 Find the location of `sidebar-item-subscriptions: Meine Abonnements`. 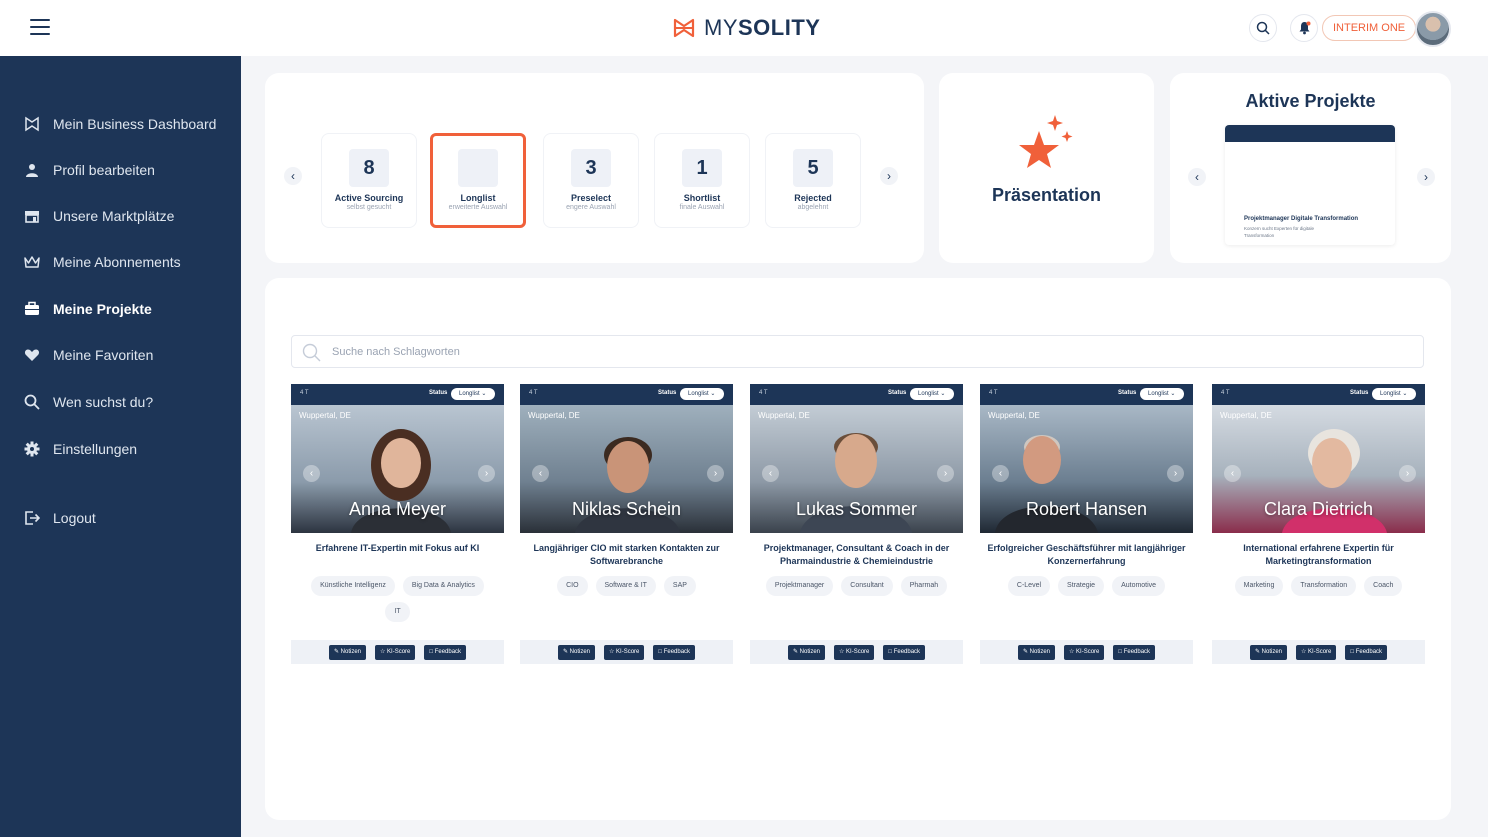

sidebar-item-subscriptions: Meine Abonnements is located at coordinates (102, 262).